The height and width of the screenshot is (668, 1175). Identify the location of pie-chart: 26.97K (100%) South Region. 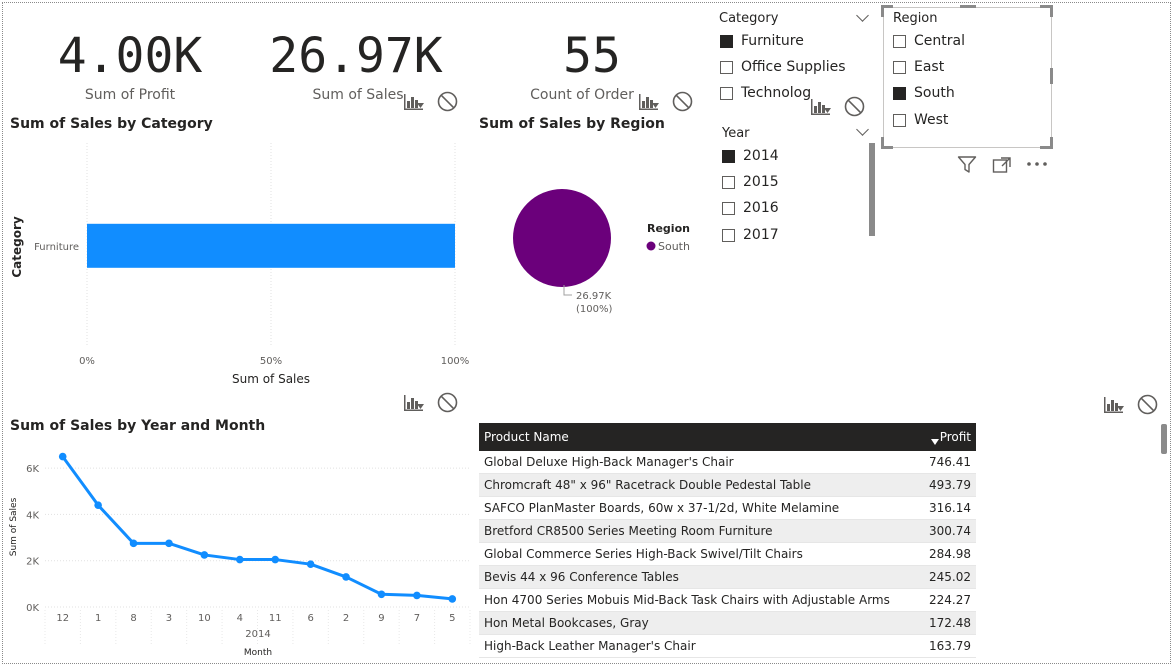
(601, 252).